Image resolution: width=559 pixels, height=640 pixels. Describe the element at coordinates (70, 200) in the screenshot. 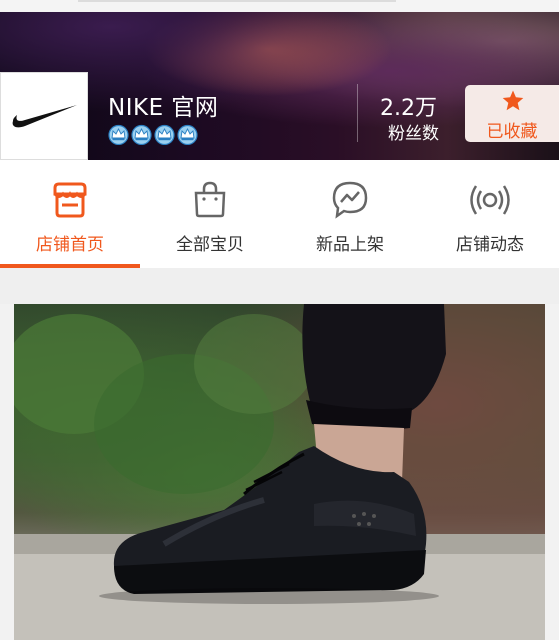

I see `store-icon` at that location.